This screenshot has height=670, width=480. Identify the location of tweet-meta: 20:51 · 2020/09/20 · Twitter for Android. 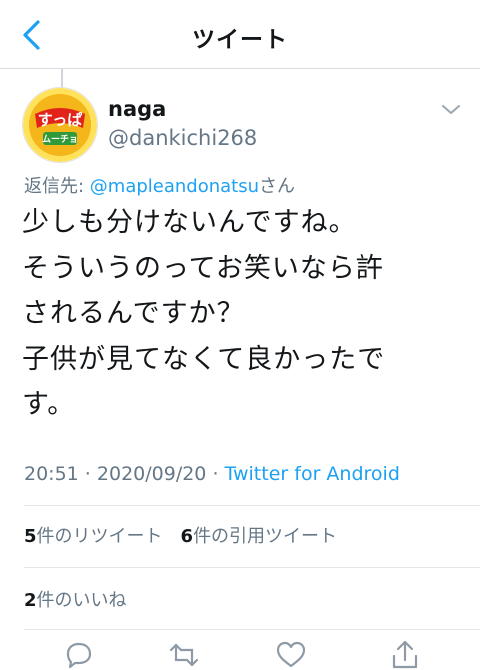
(212, 474).